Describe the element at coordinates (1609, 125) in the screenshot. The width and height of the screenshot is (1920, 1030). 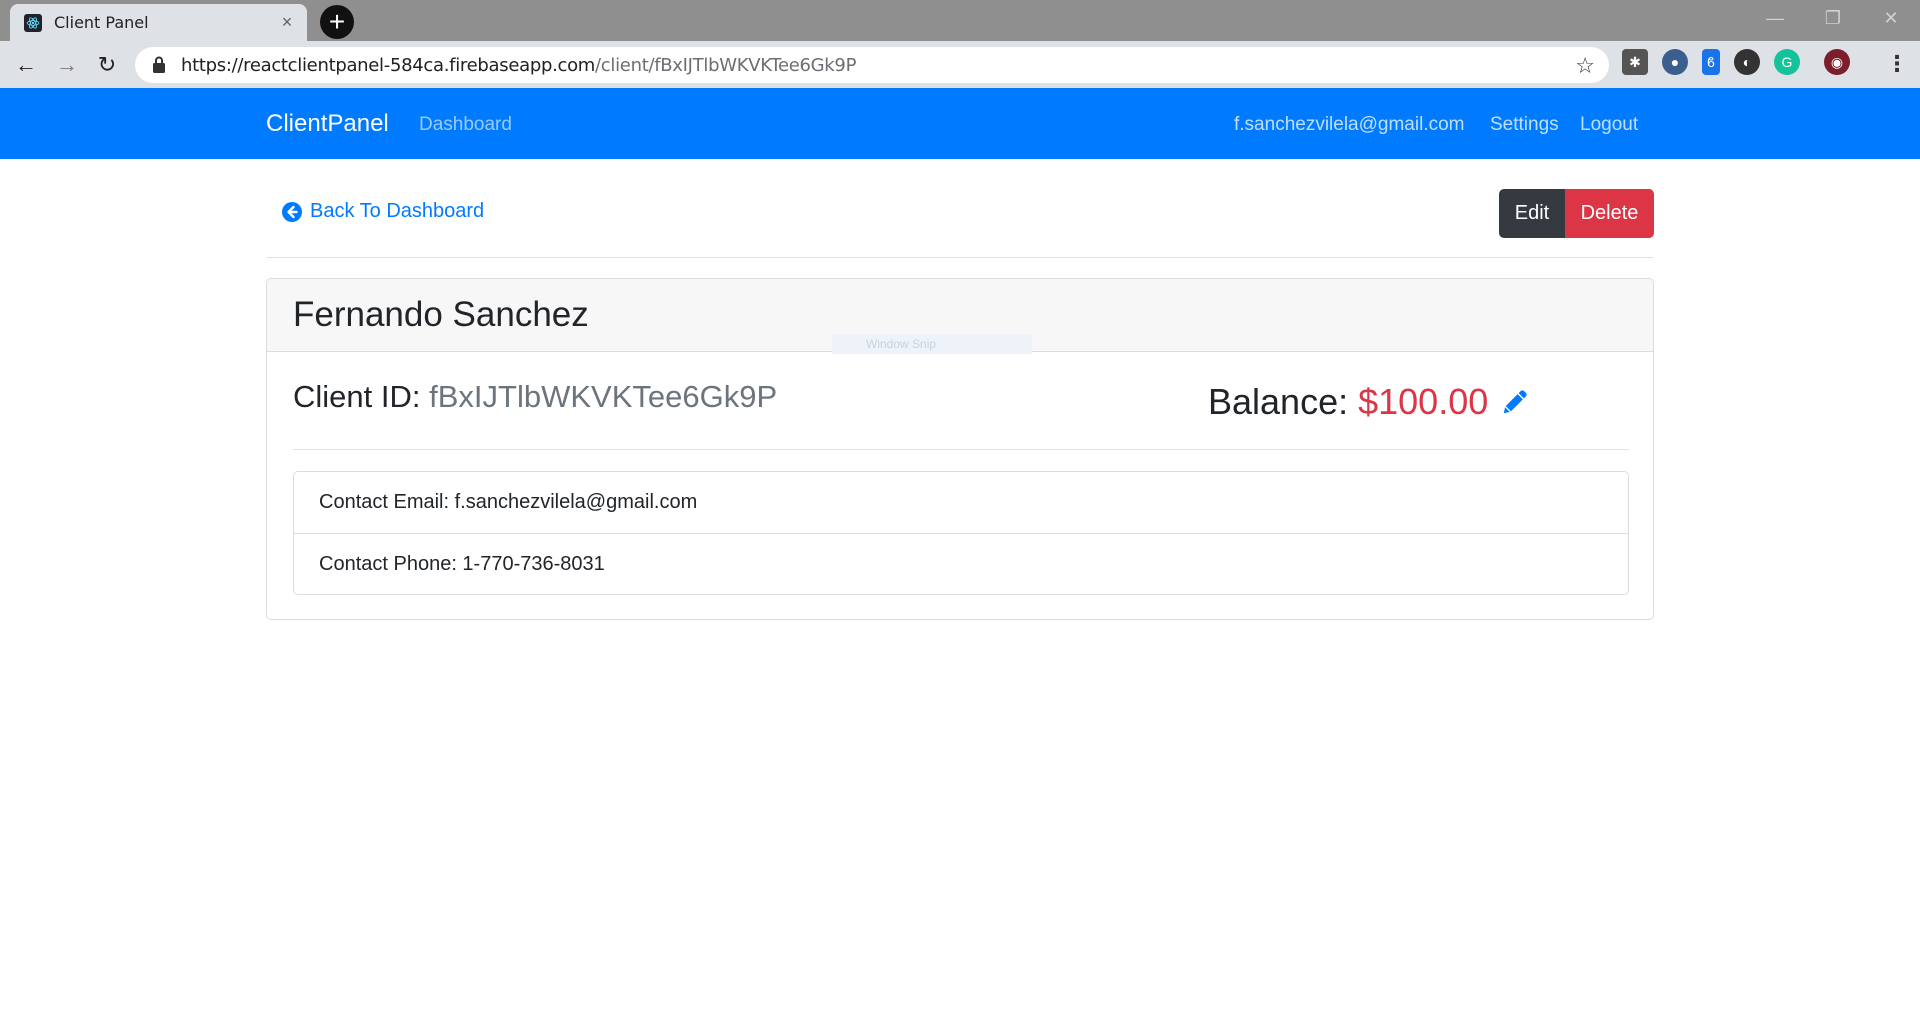
I see `nav-logout-link: Logout` at that location.